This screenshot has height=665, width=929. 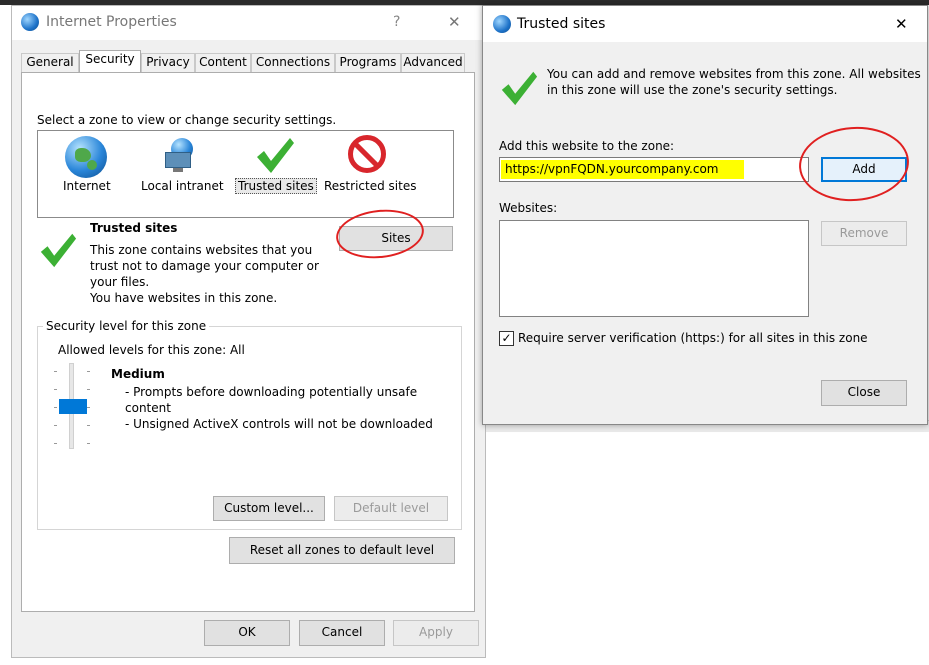 What do you see at coordinates (50, 62) in the screenshot?
I see `tab-general: General` at bounding box center [50, 62].